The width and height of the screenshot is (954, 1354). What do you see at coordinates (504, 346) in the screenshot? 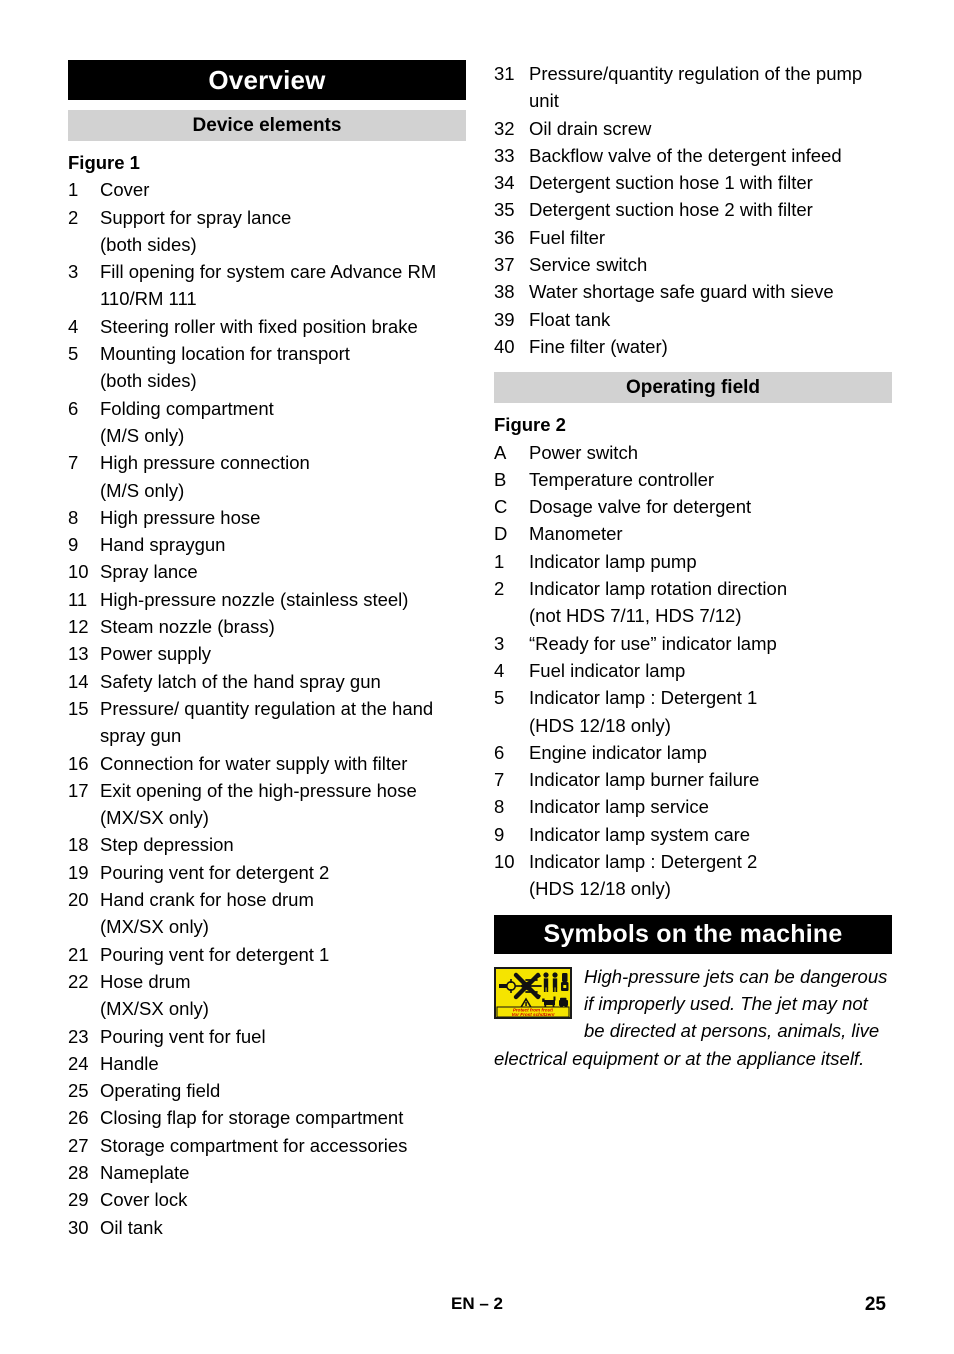
I see `list-item-number: 40` at bounding box center [504, 346].